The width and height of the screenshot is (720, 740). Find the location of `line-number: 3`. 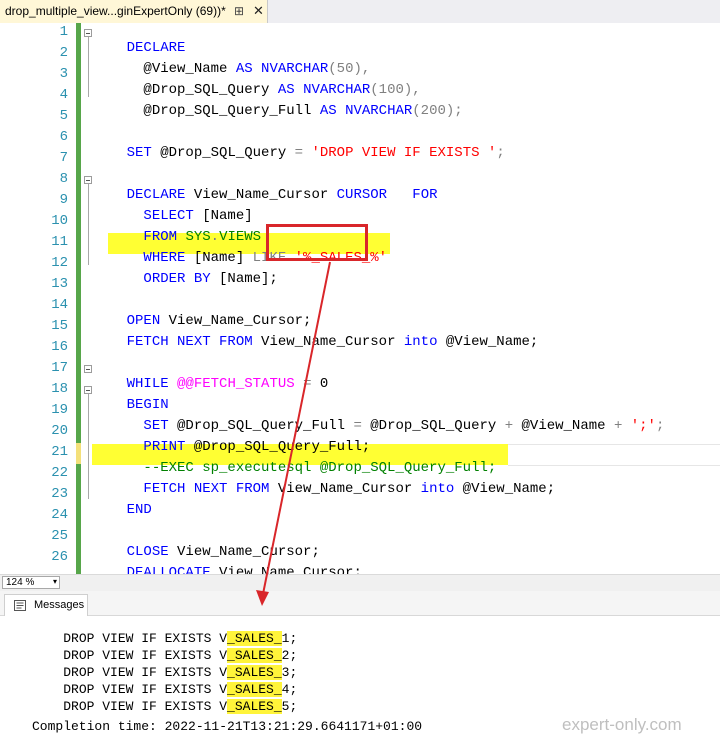

line-number: 3 is located at coordinates (63, 74).